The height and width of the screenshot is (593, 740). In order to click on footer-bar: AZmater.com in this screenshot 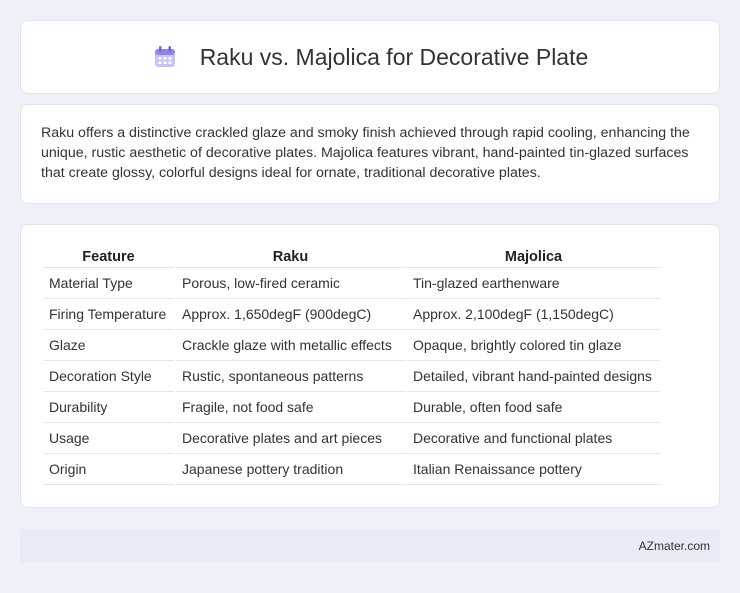, I will do `click(370, 545)`.